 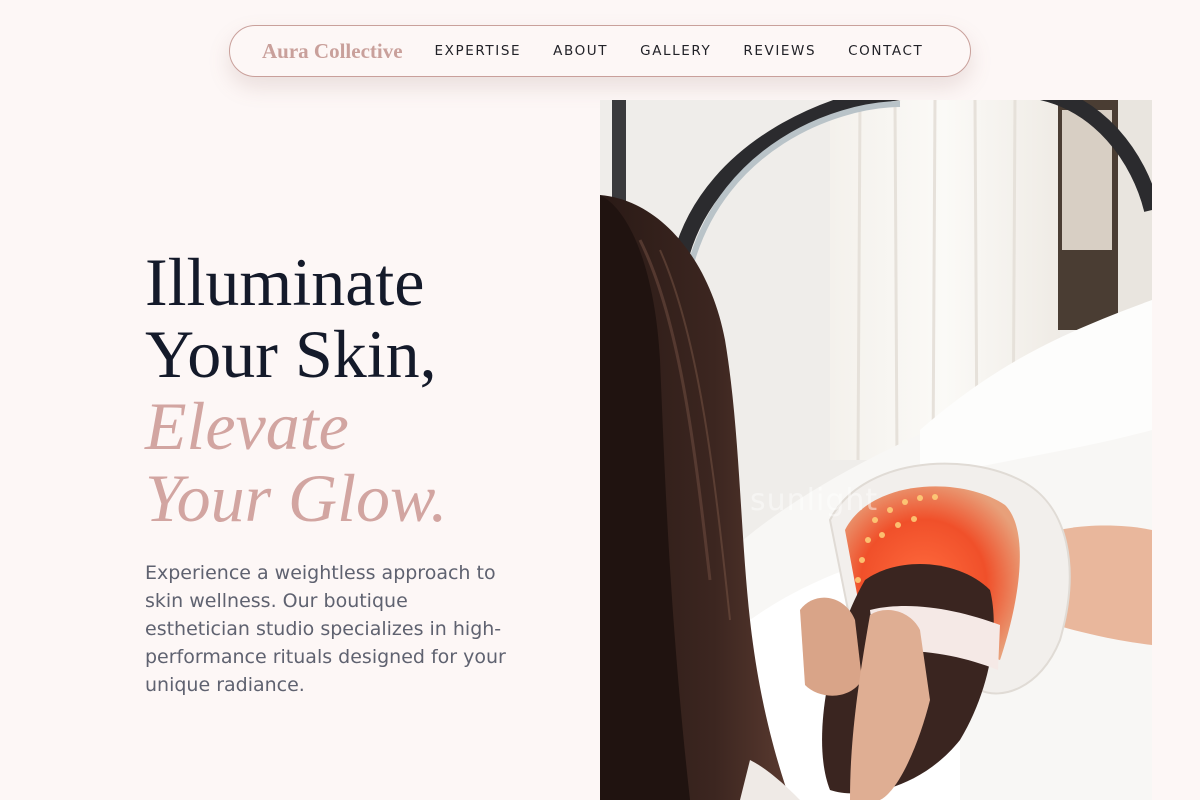 What do you see at coordinates (580, 51) in the screenshot?
I see `nav-link-about: ABOUT` at bounding box center [580, 51].